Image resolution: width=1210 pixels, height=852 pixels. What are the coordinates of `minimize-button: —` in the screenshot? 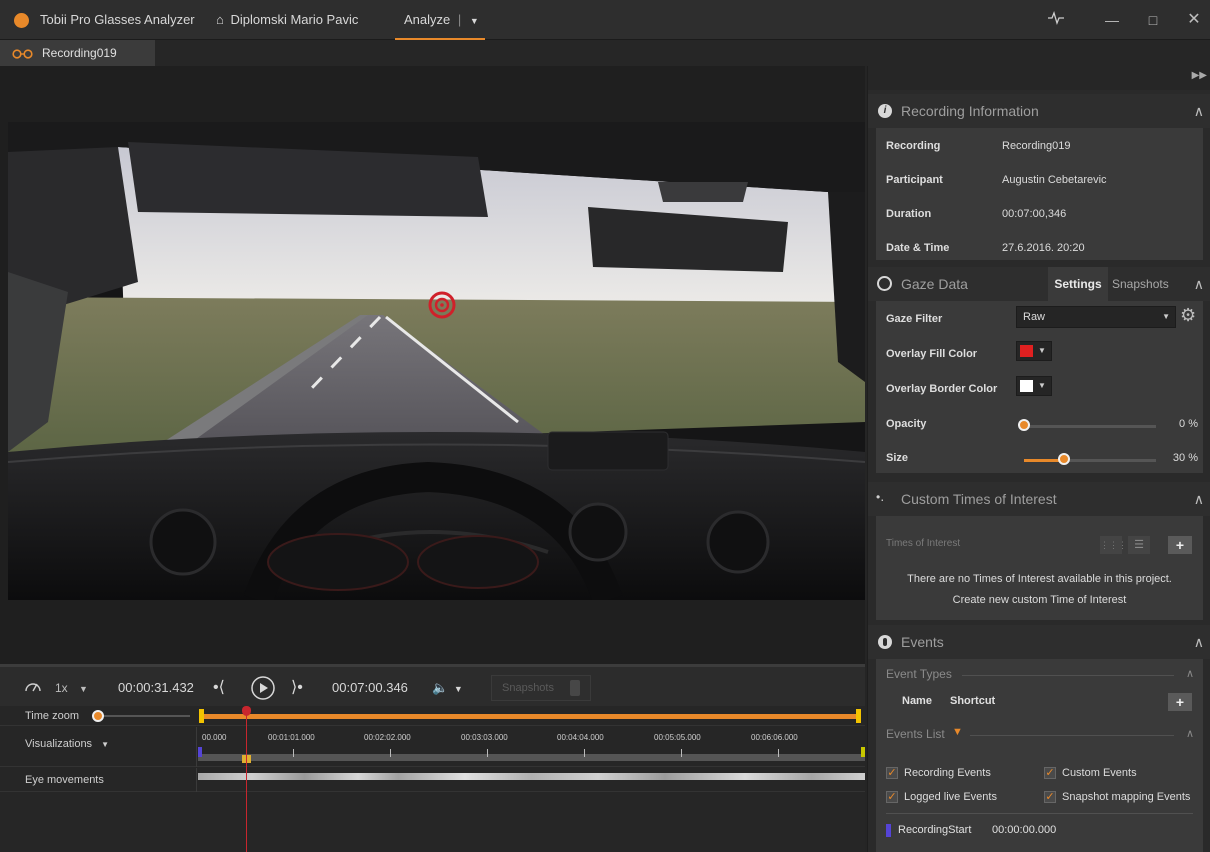 It's located at (1112, 20).